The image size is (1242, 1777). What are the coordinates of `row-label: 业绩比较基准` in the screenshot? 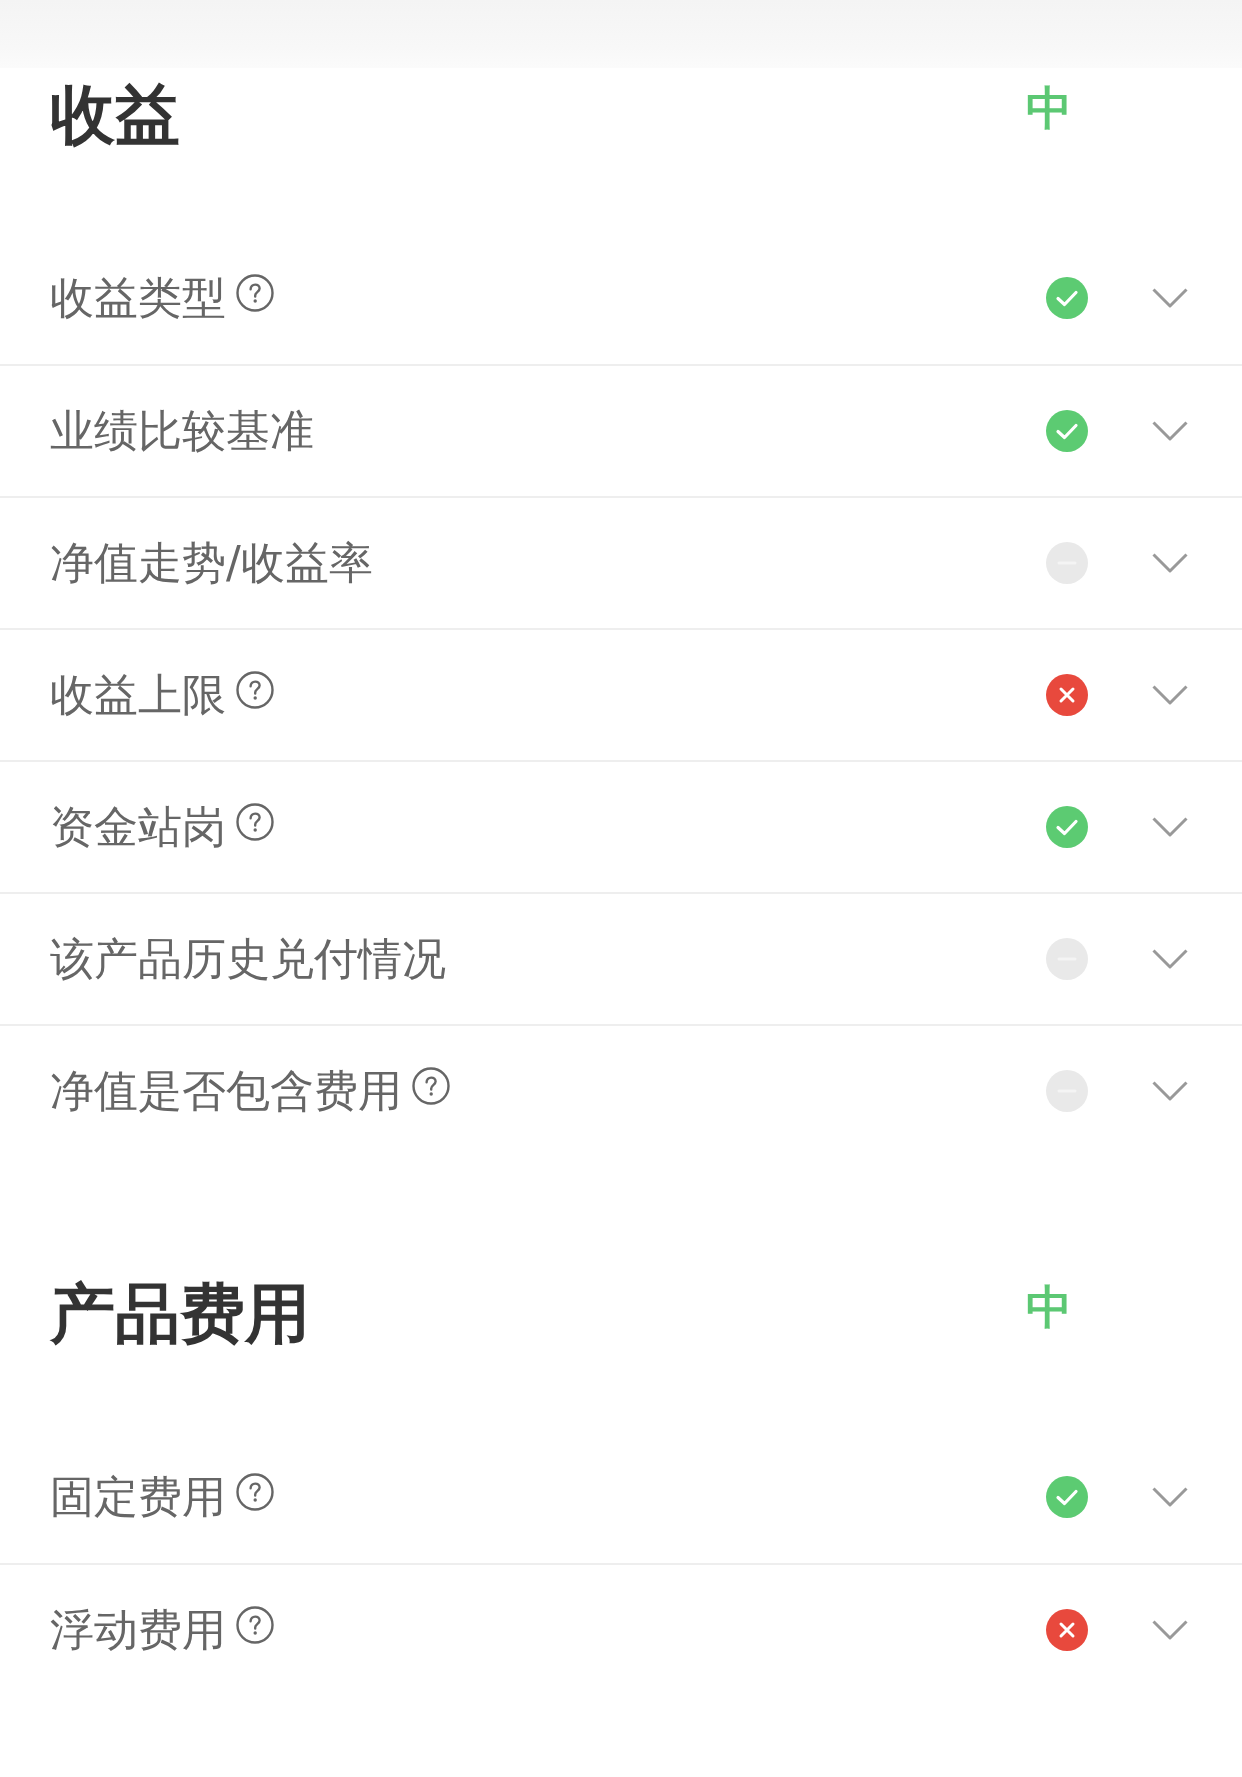 It's located at (182, 431).